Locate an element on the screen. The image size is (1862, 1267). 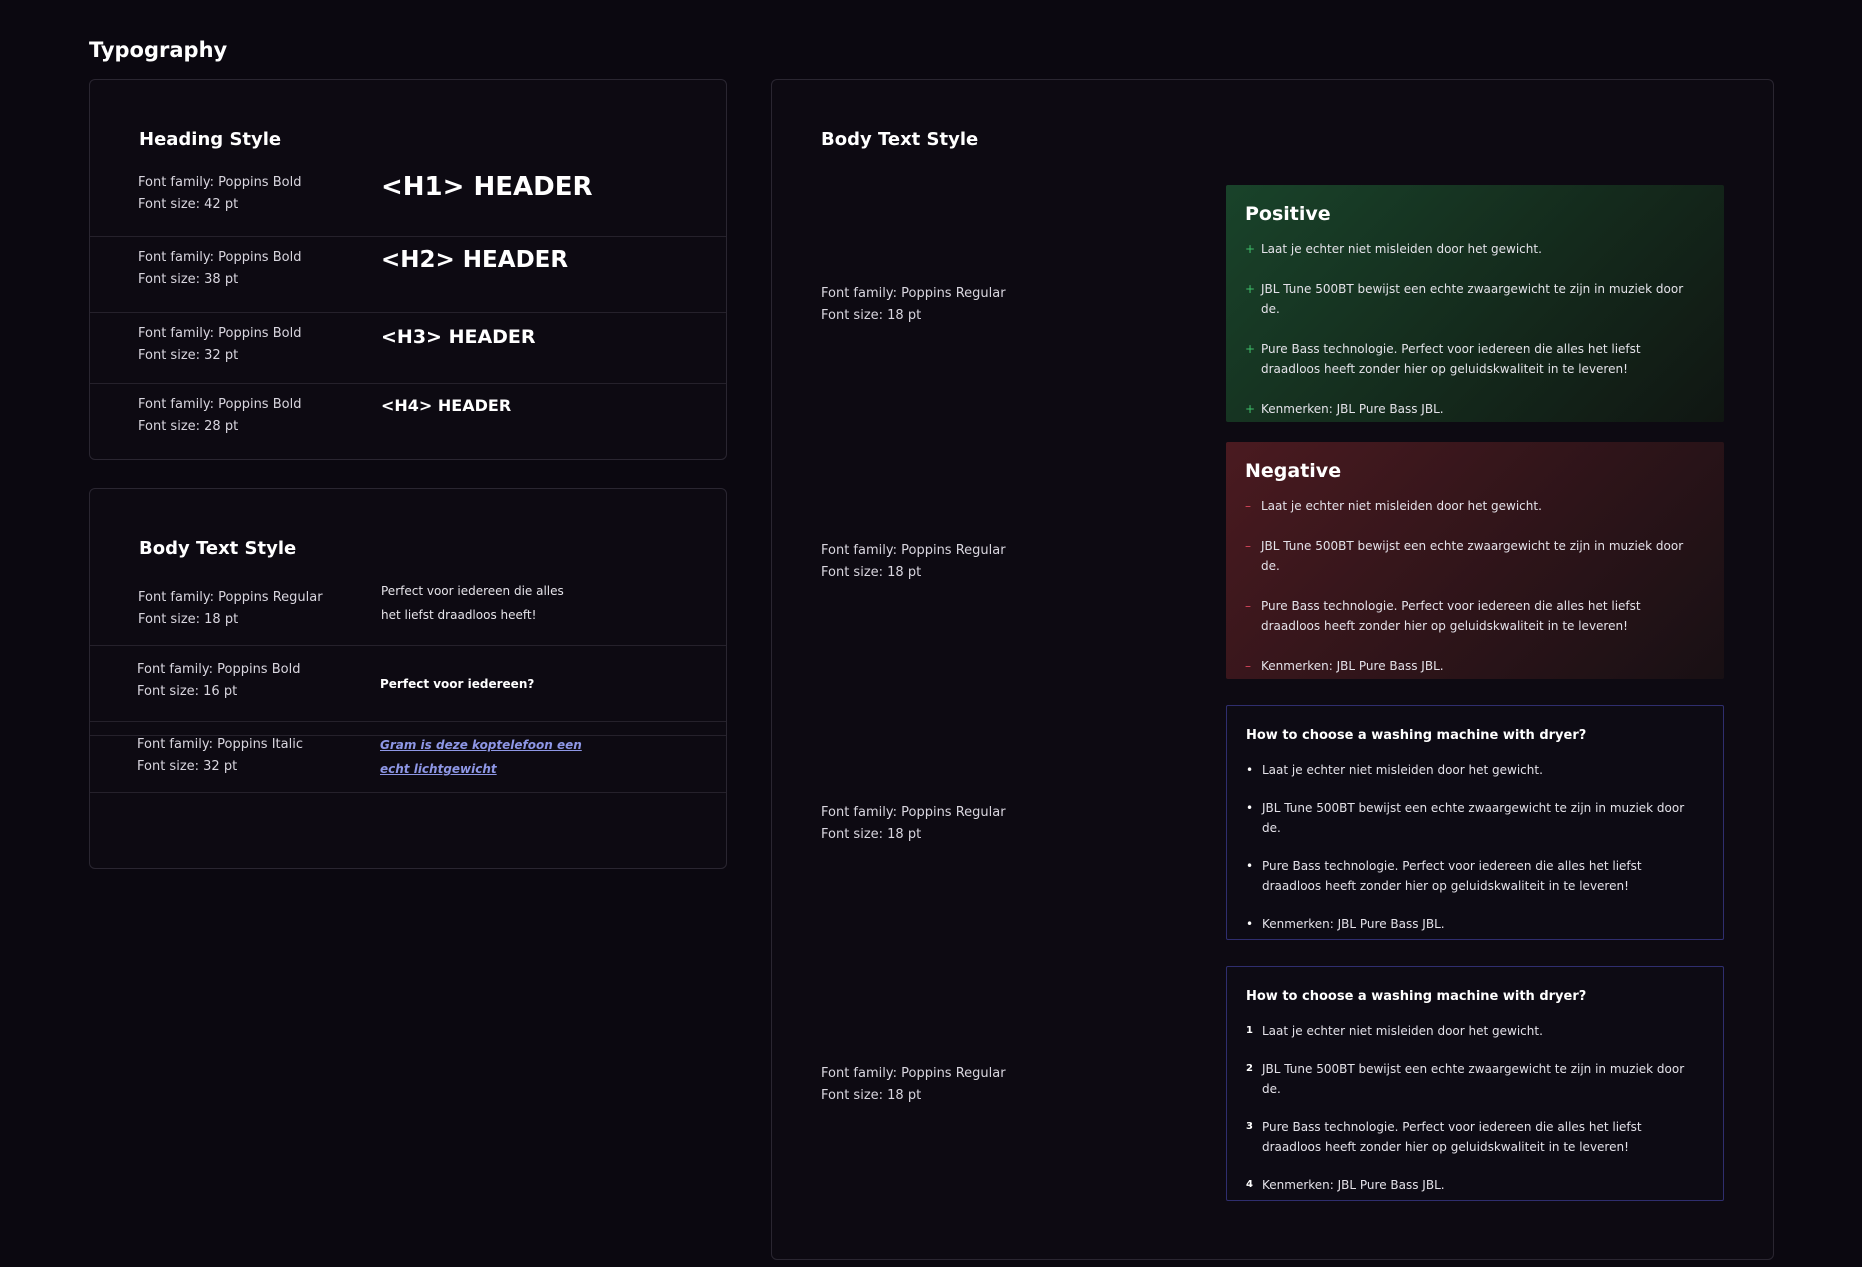
list-number: 2 is located at coordinates (1249, 1068).